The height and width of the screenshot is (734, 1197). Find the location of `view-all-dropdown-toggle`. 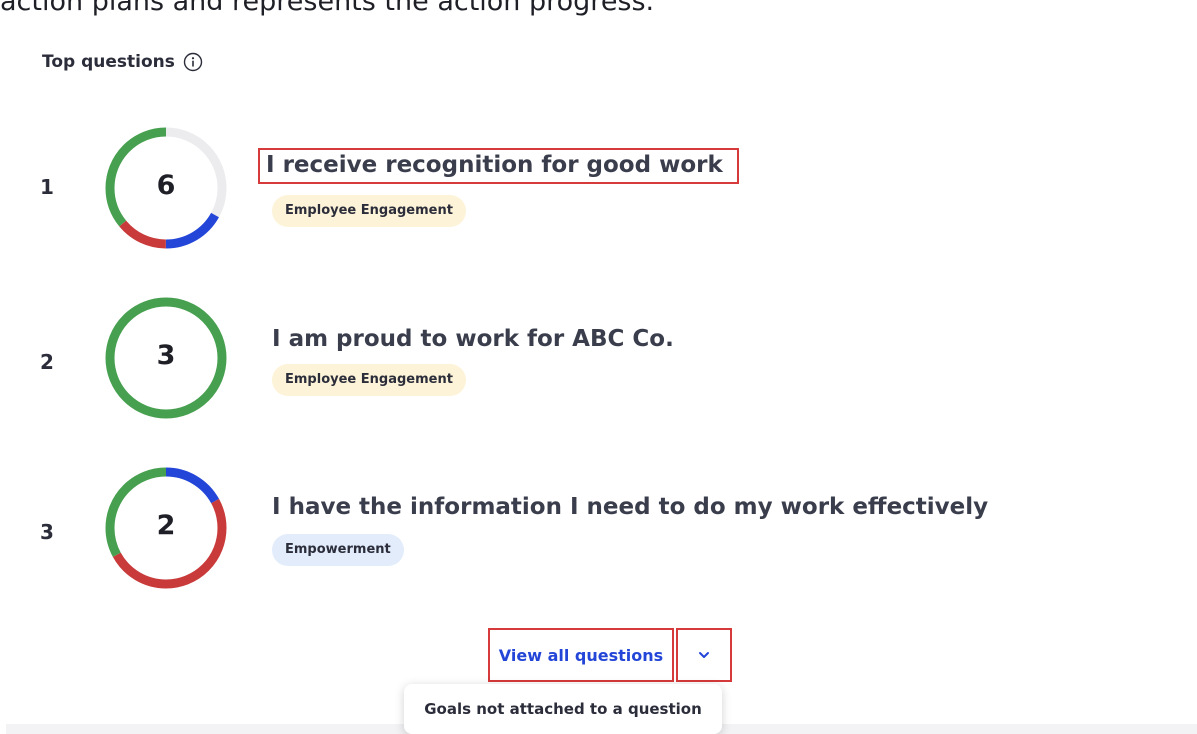

view-all-dropdown-toggle is located at coordinates (704, 655).